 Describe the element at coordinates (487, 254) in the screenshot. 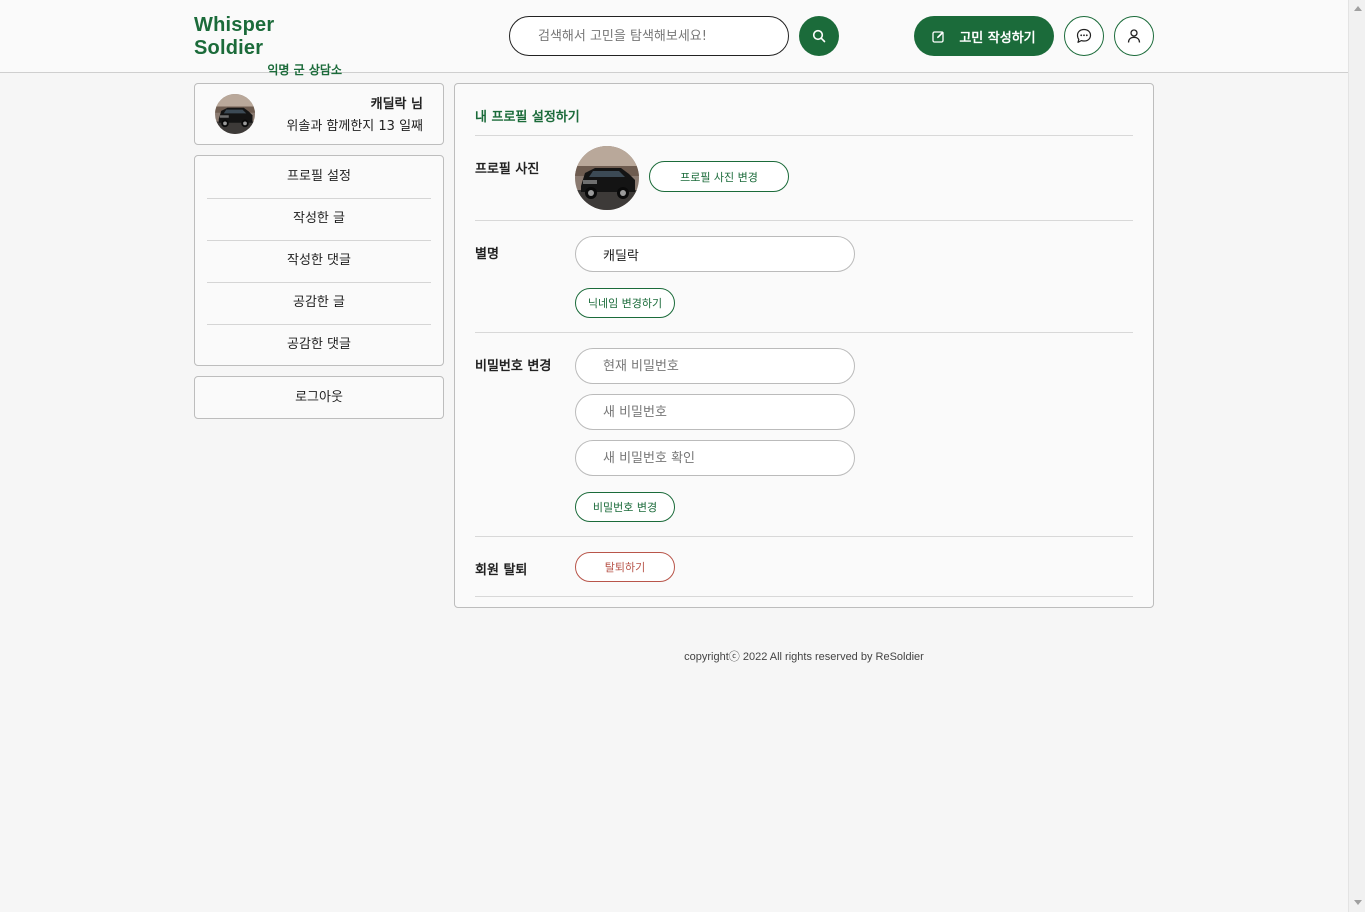

I see `nickname-label: 별명` at that location.